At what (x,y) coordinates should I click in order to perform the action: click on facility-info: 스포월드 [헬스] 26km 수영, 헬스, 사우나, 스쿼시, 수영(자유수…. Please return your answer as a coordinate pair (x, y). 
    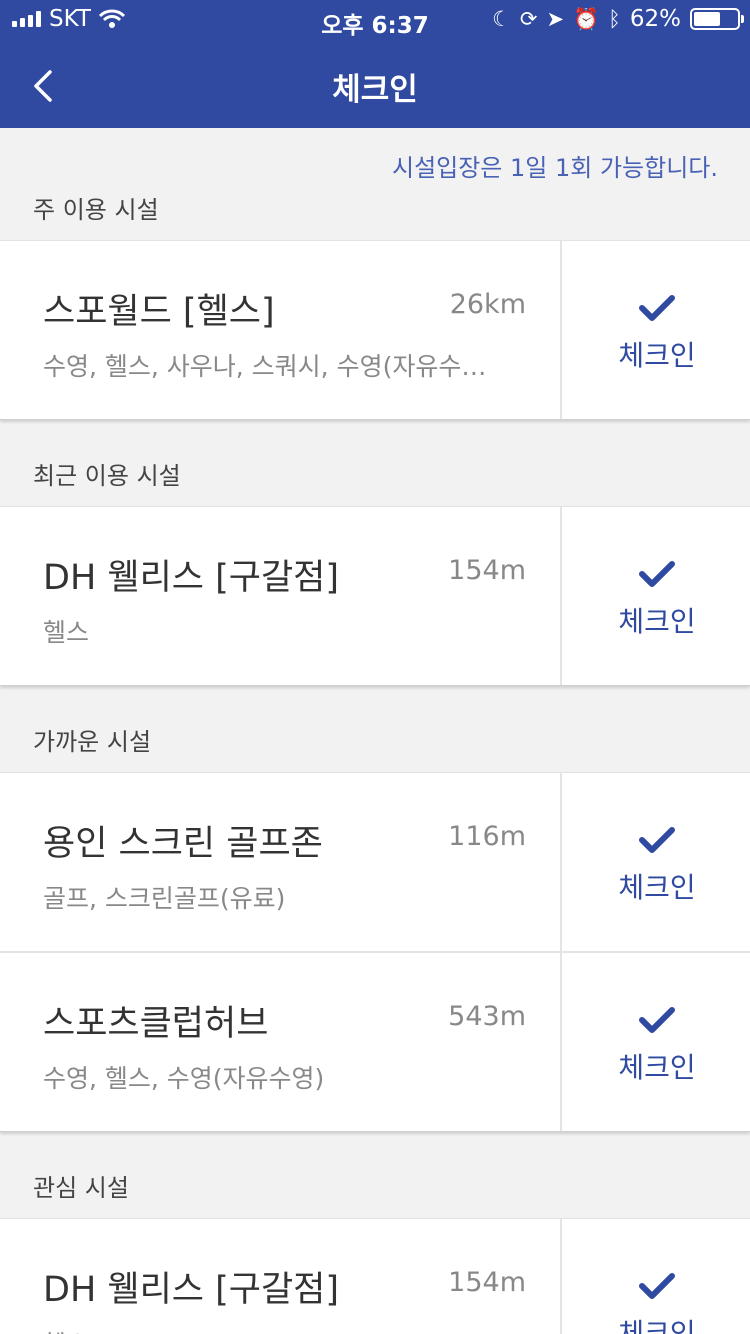
    Looking at the image, I should click on (281, 330).